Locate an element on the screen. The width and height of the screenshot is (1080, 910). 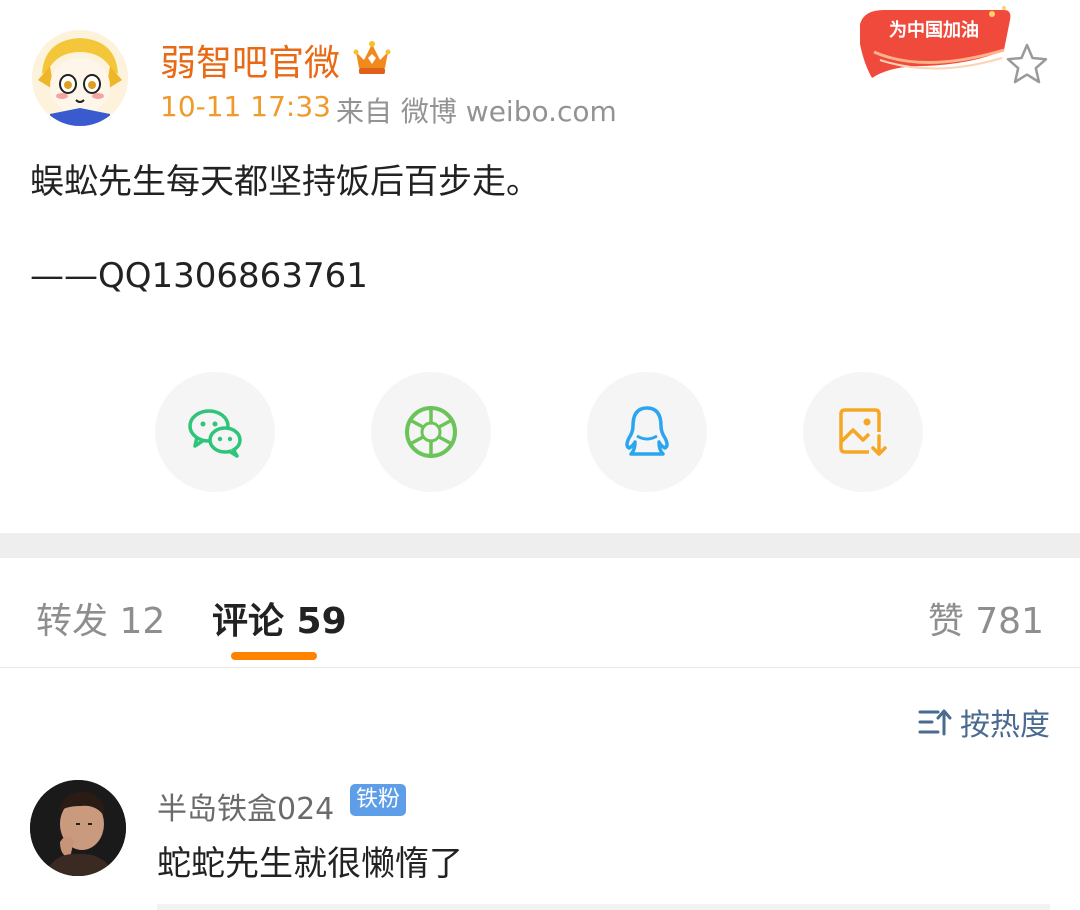
qq-icon is located at coordinates (647, 431).